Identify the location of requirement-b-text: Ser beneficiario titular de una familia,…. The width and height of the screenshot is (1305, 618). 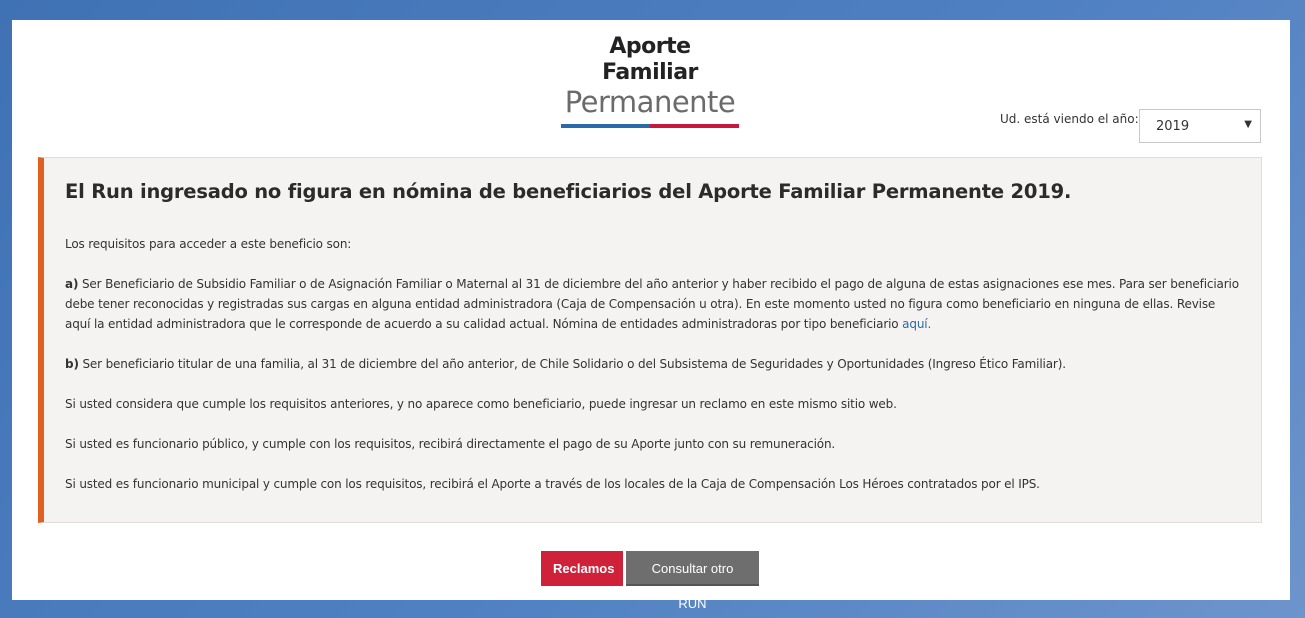
(572, 364).